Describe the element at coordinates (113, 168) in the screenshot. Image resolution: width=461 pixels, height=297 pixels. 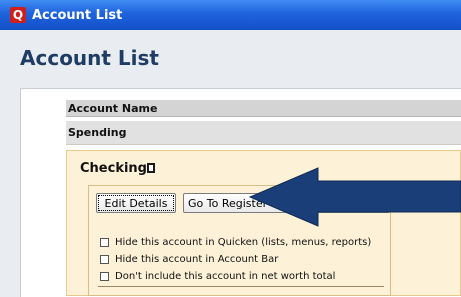
I see `account-name-label: Checking` at that location.